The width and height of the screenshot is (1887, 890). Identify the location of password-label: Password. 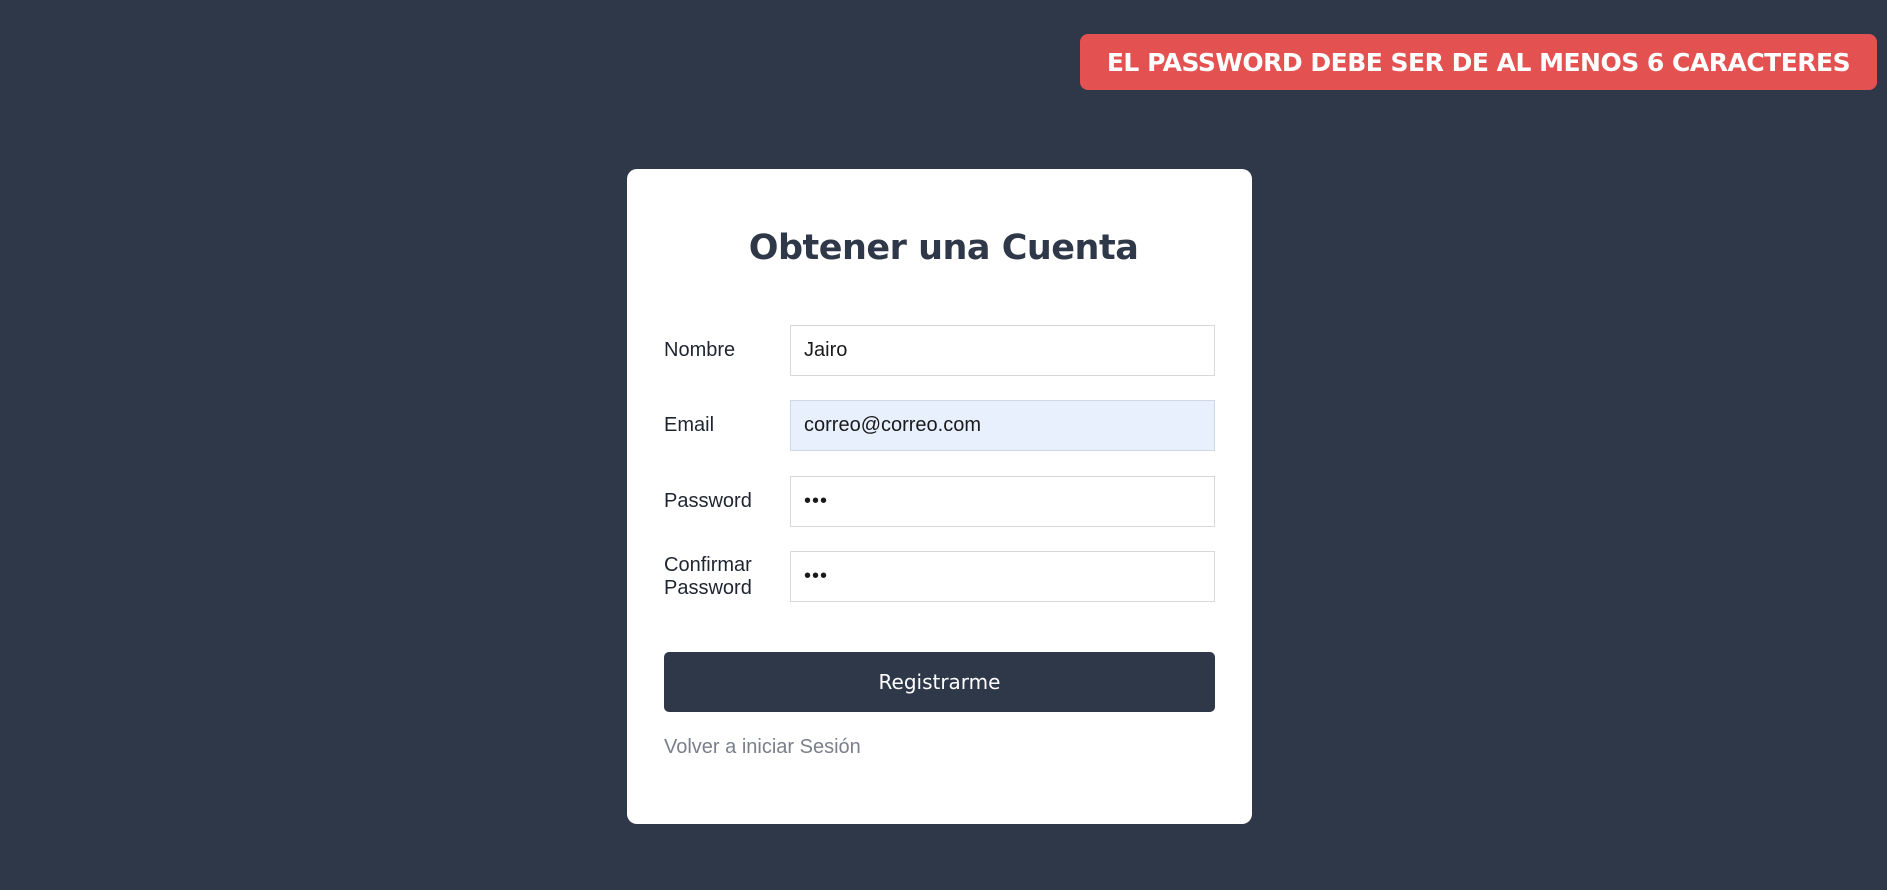
(708, 501).